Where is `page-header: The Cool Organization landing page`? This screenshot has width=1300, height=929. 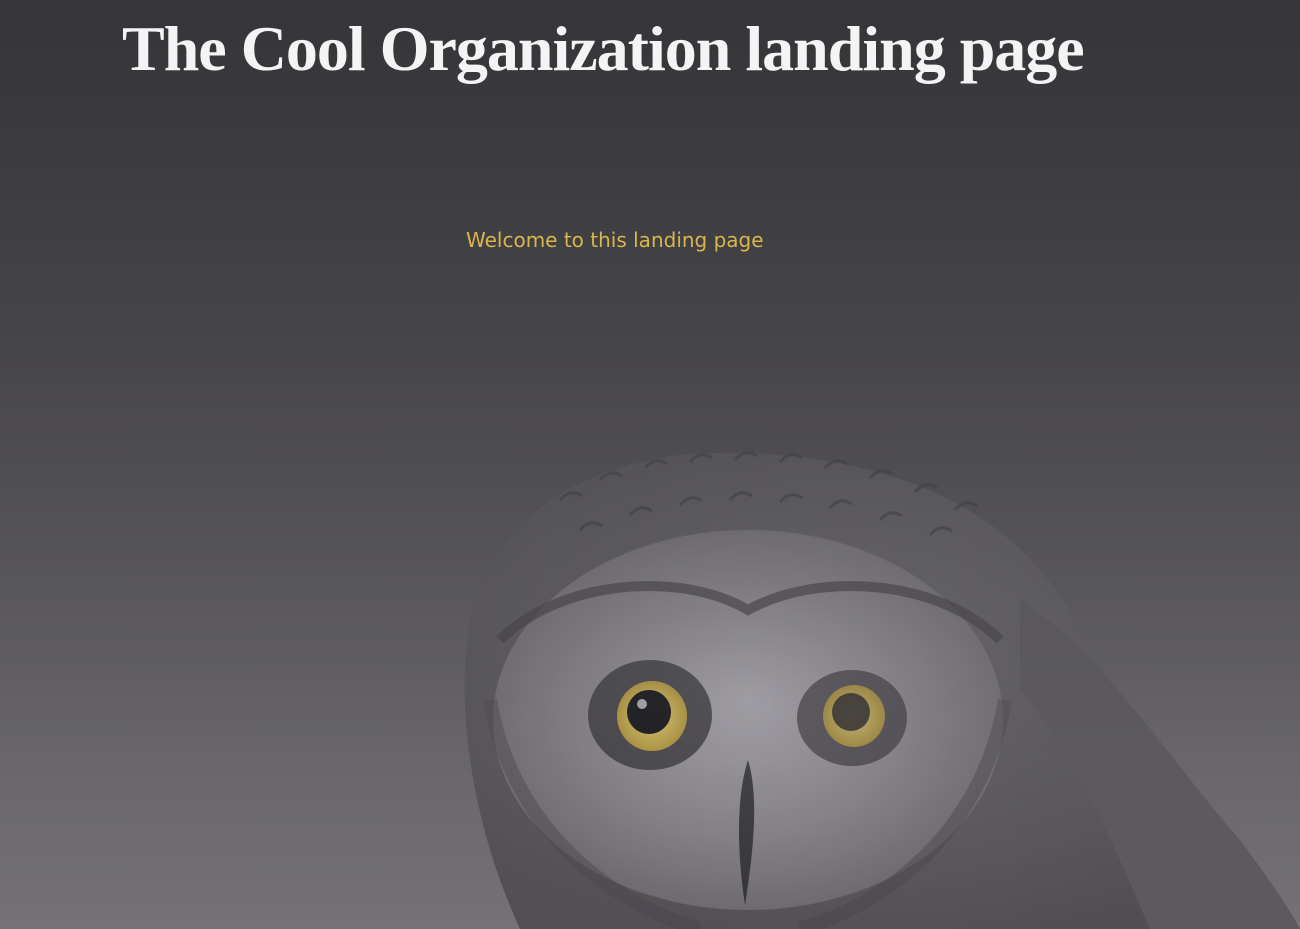 page-header: The Cool Organization landing page is located at coordinates (650, 55).